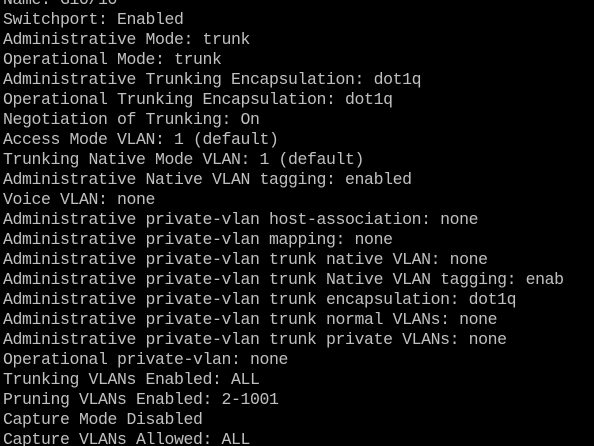 This screenshot has height=446, width=594. I want to click on terminal-line: Operational private-vlan: none, so click(146, 359).